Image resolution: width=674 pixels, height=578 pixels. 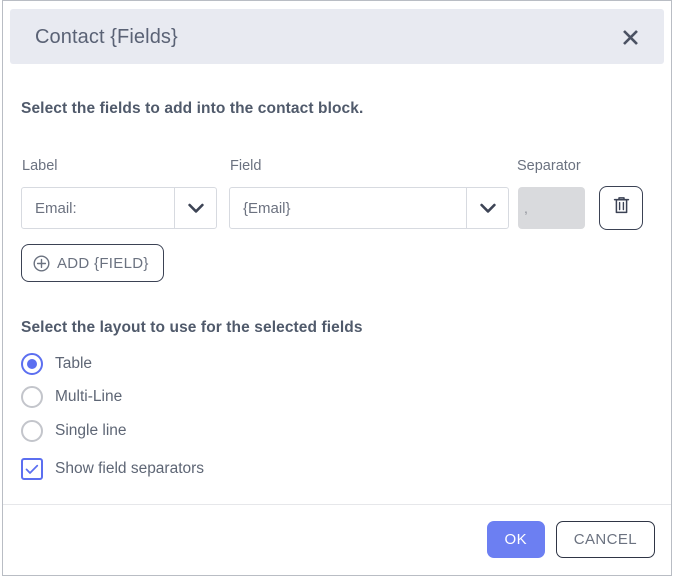 I want to click on close-icon, so click(x=630, y=37).